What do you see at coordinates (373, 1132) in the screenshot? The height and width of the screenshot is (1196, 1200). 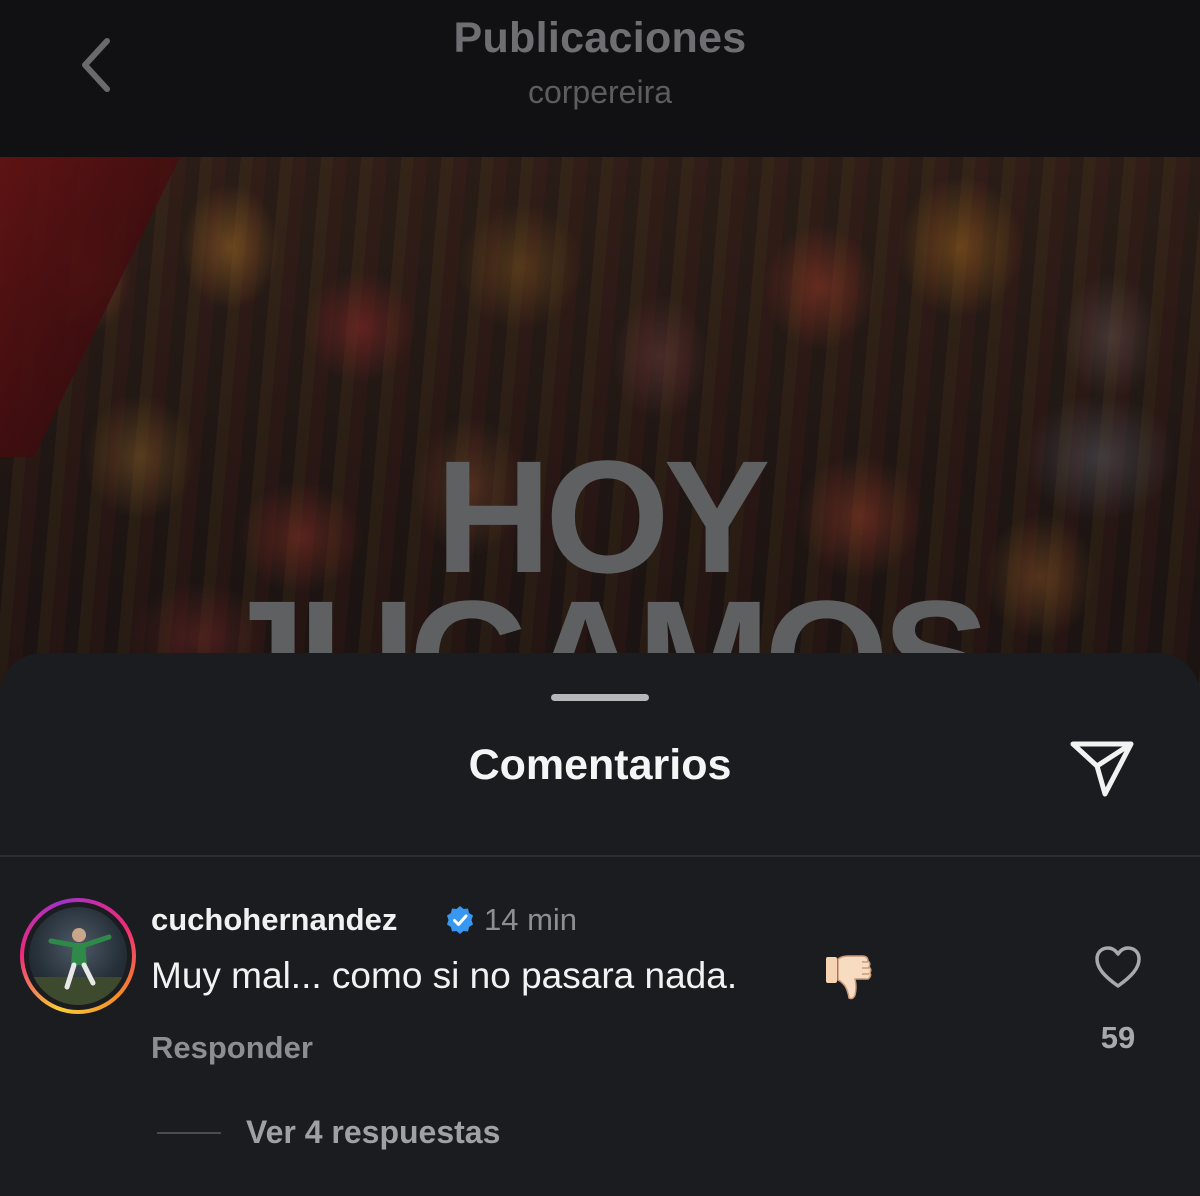 I see `view-replies-button: Ver 4 respuestas` at bounding box center [373, 1132].